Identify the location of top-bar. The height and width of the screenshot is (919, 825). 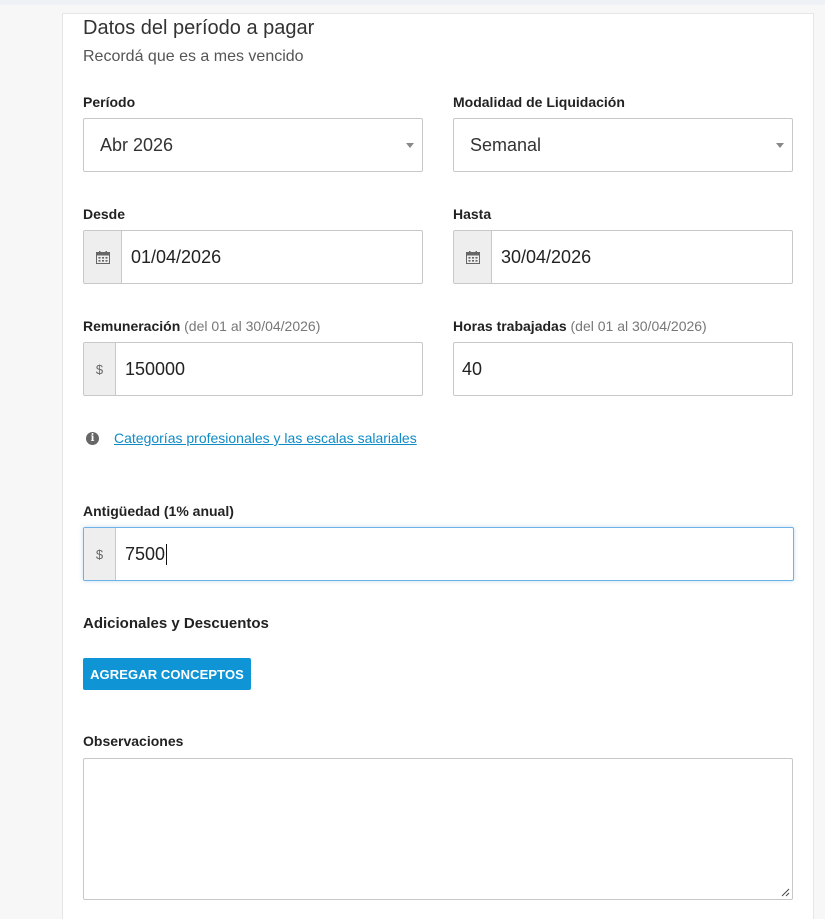
(412, 2).